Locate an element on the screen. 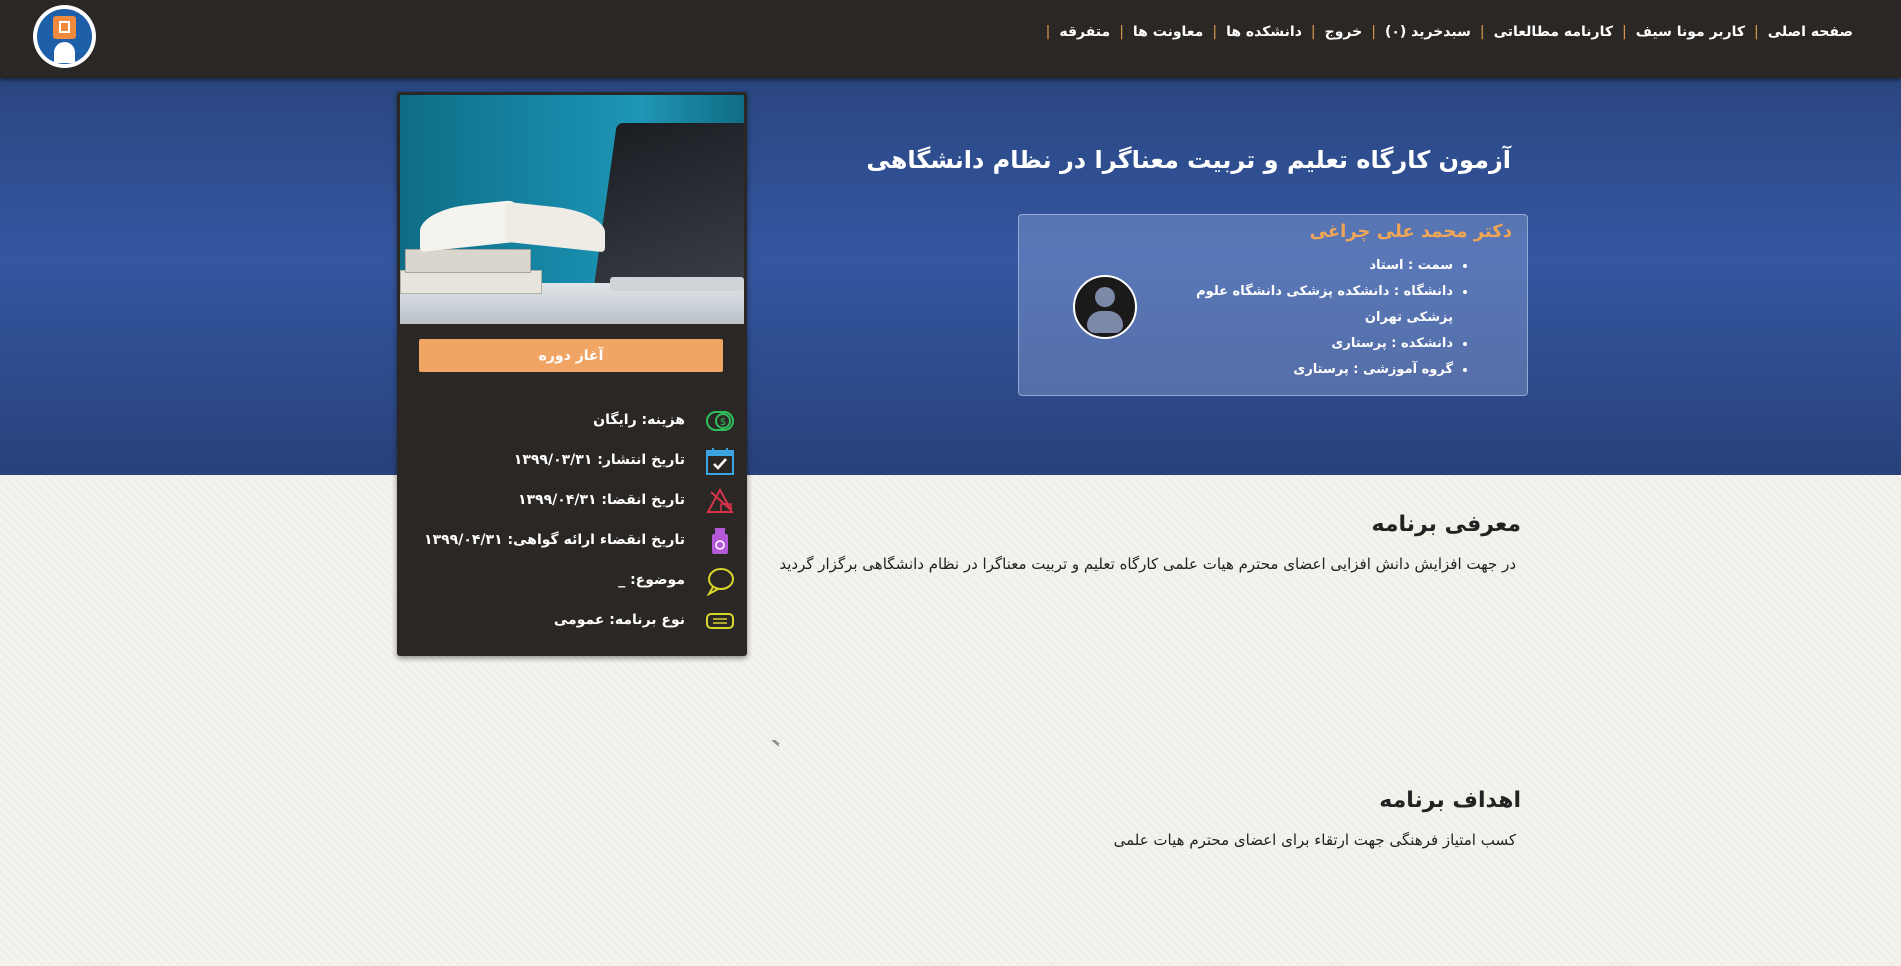 This screenshot has width=1901, height=966. nav-transcript: کارنامه مطالعاتی is located at coordinates (1553, 32).